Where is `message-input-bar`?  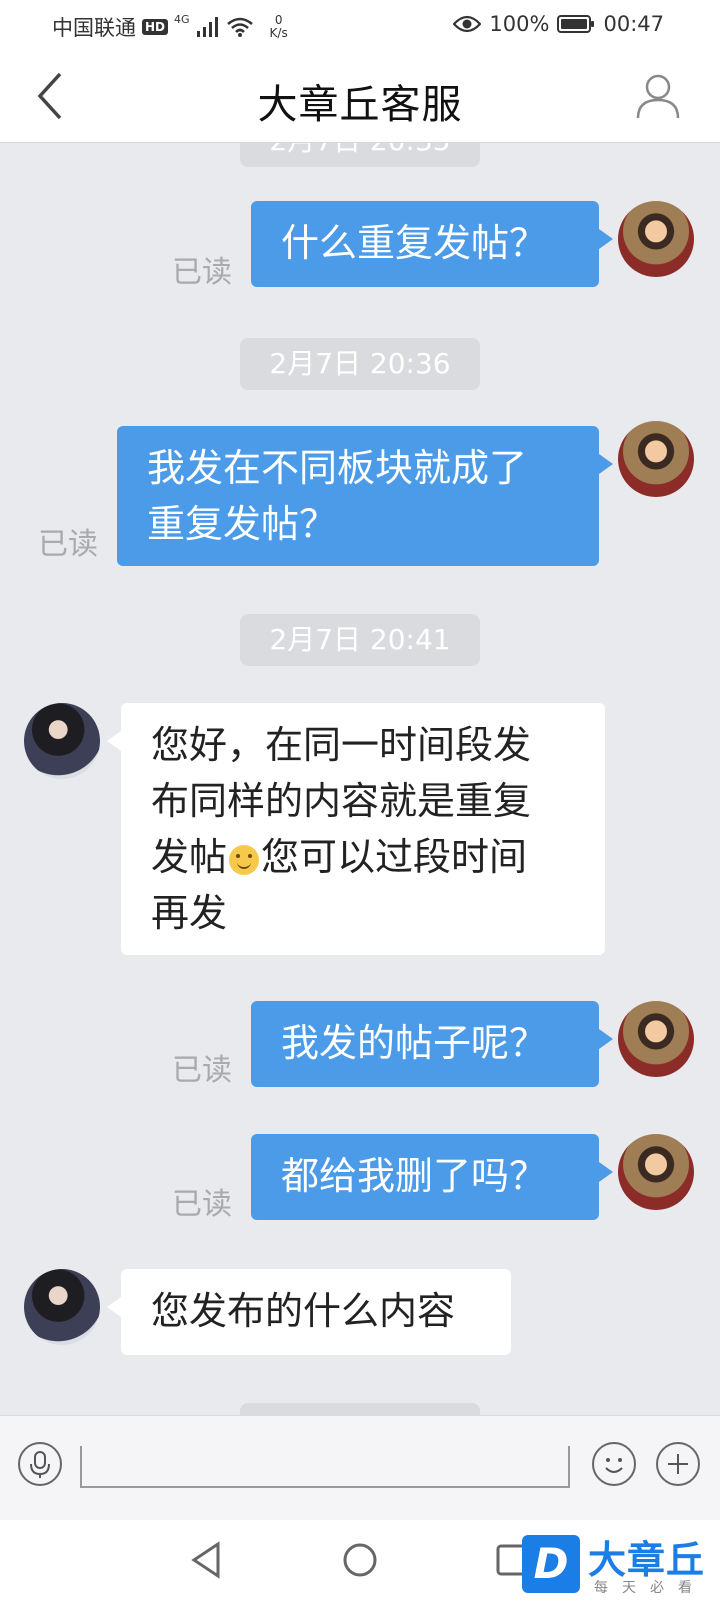 message-input-bar is located at coordinates (360, 1468).